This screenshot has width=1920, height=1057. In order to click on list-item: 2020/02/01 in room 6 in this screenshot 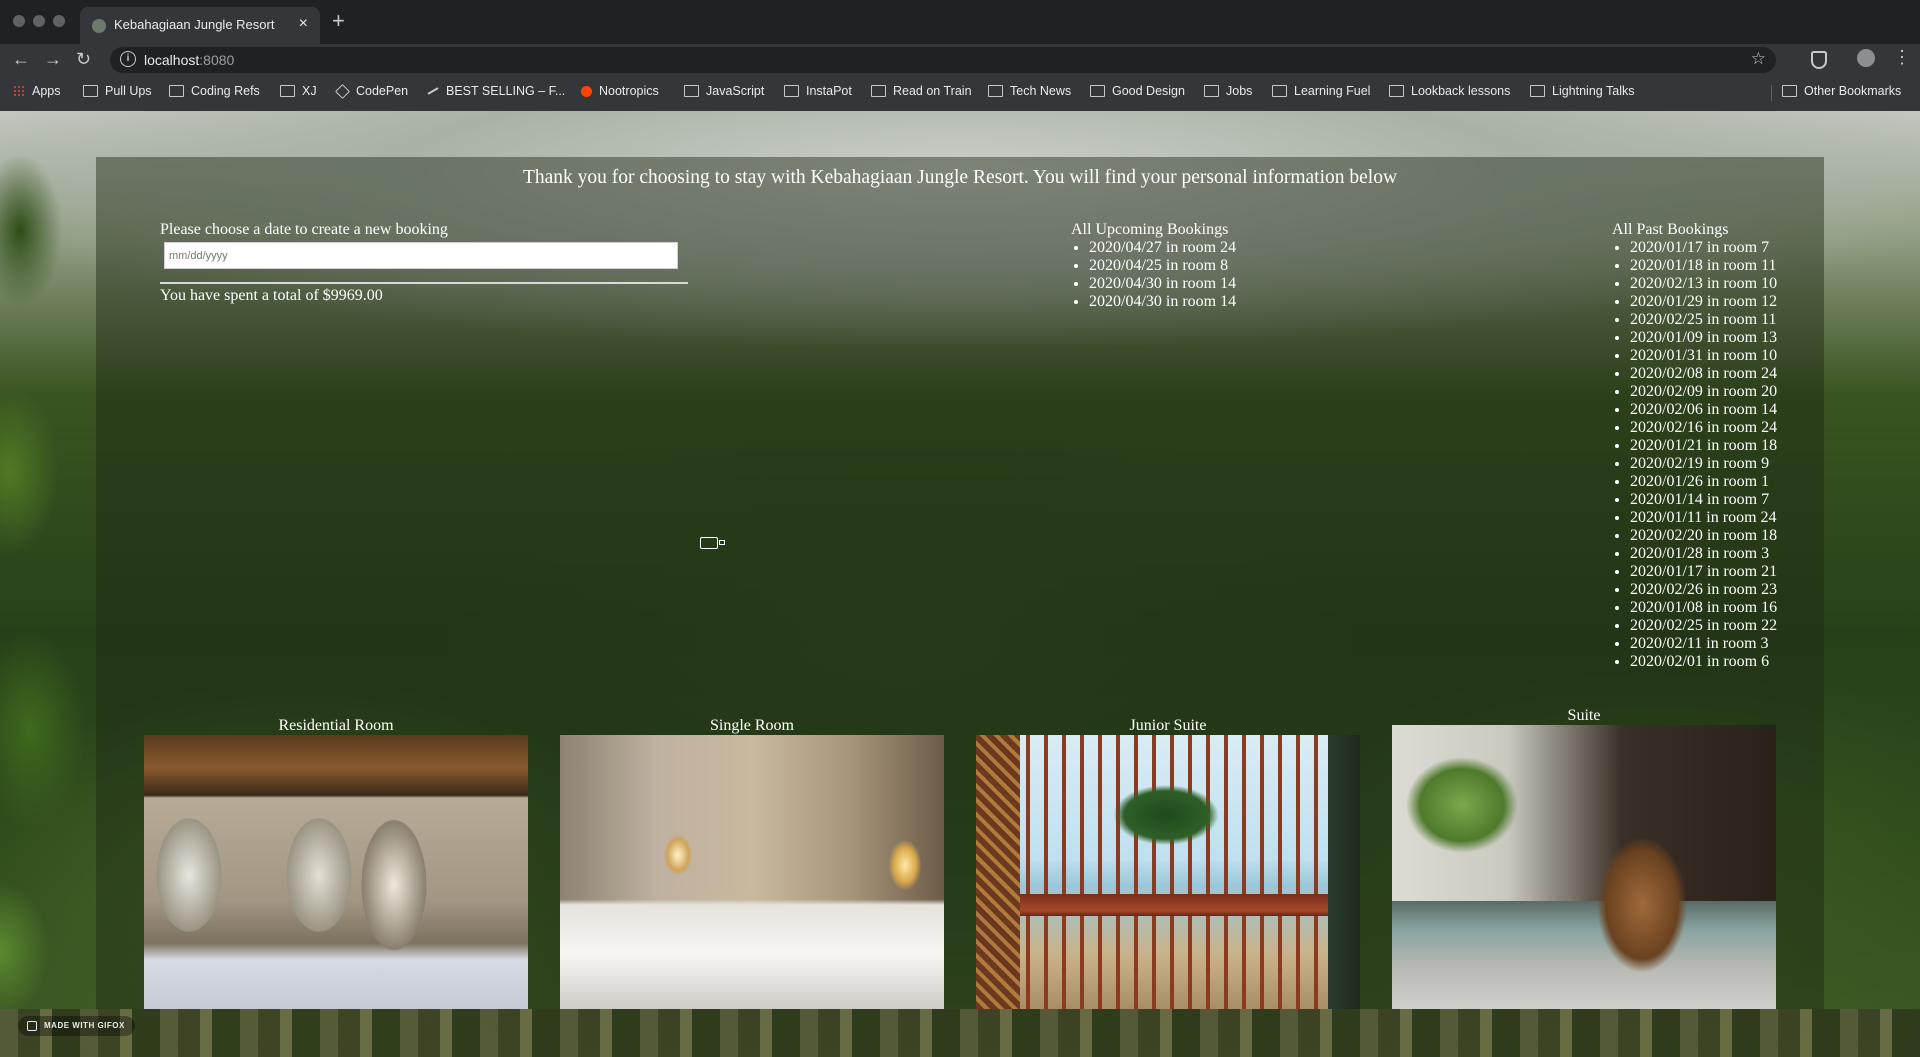, I will do `click(1703, 662)`.